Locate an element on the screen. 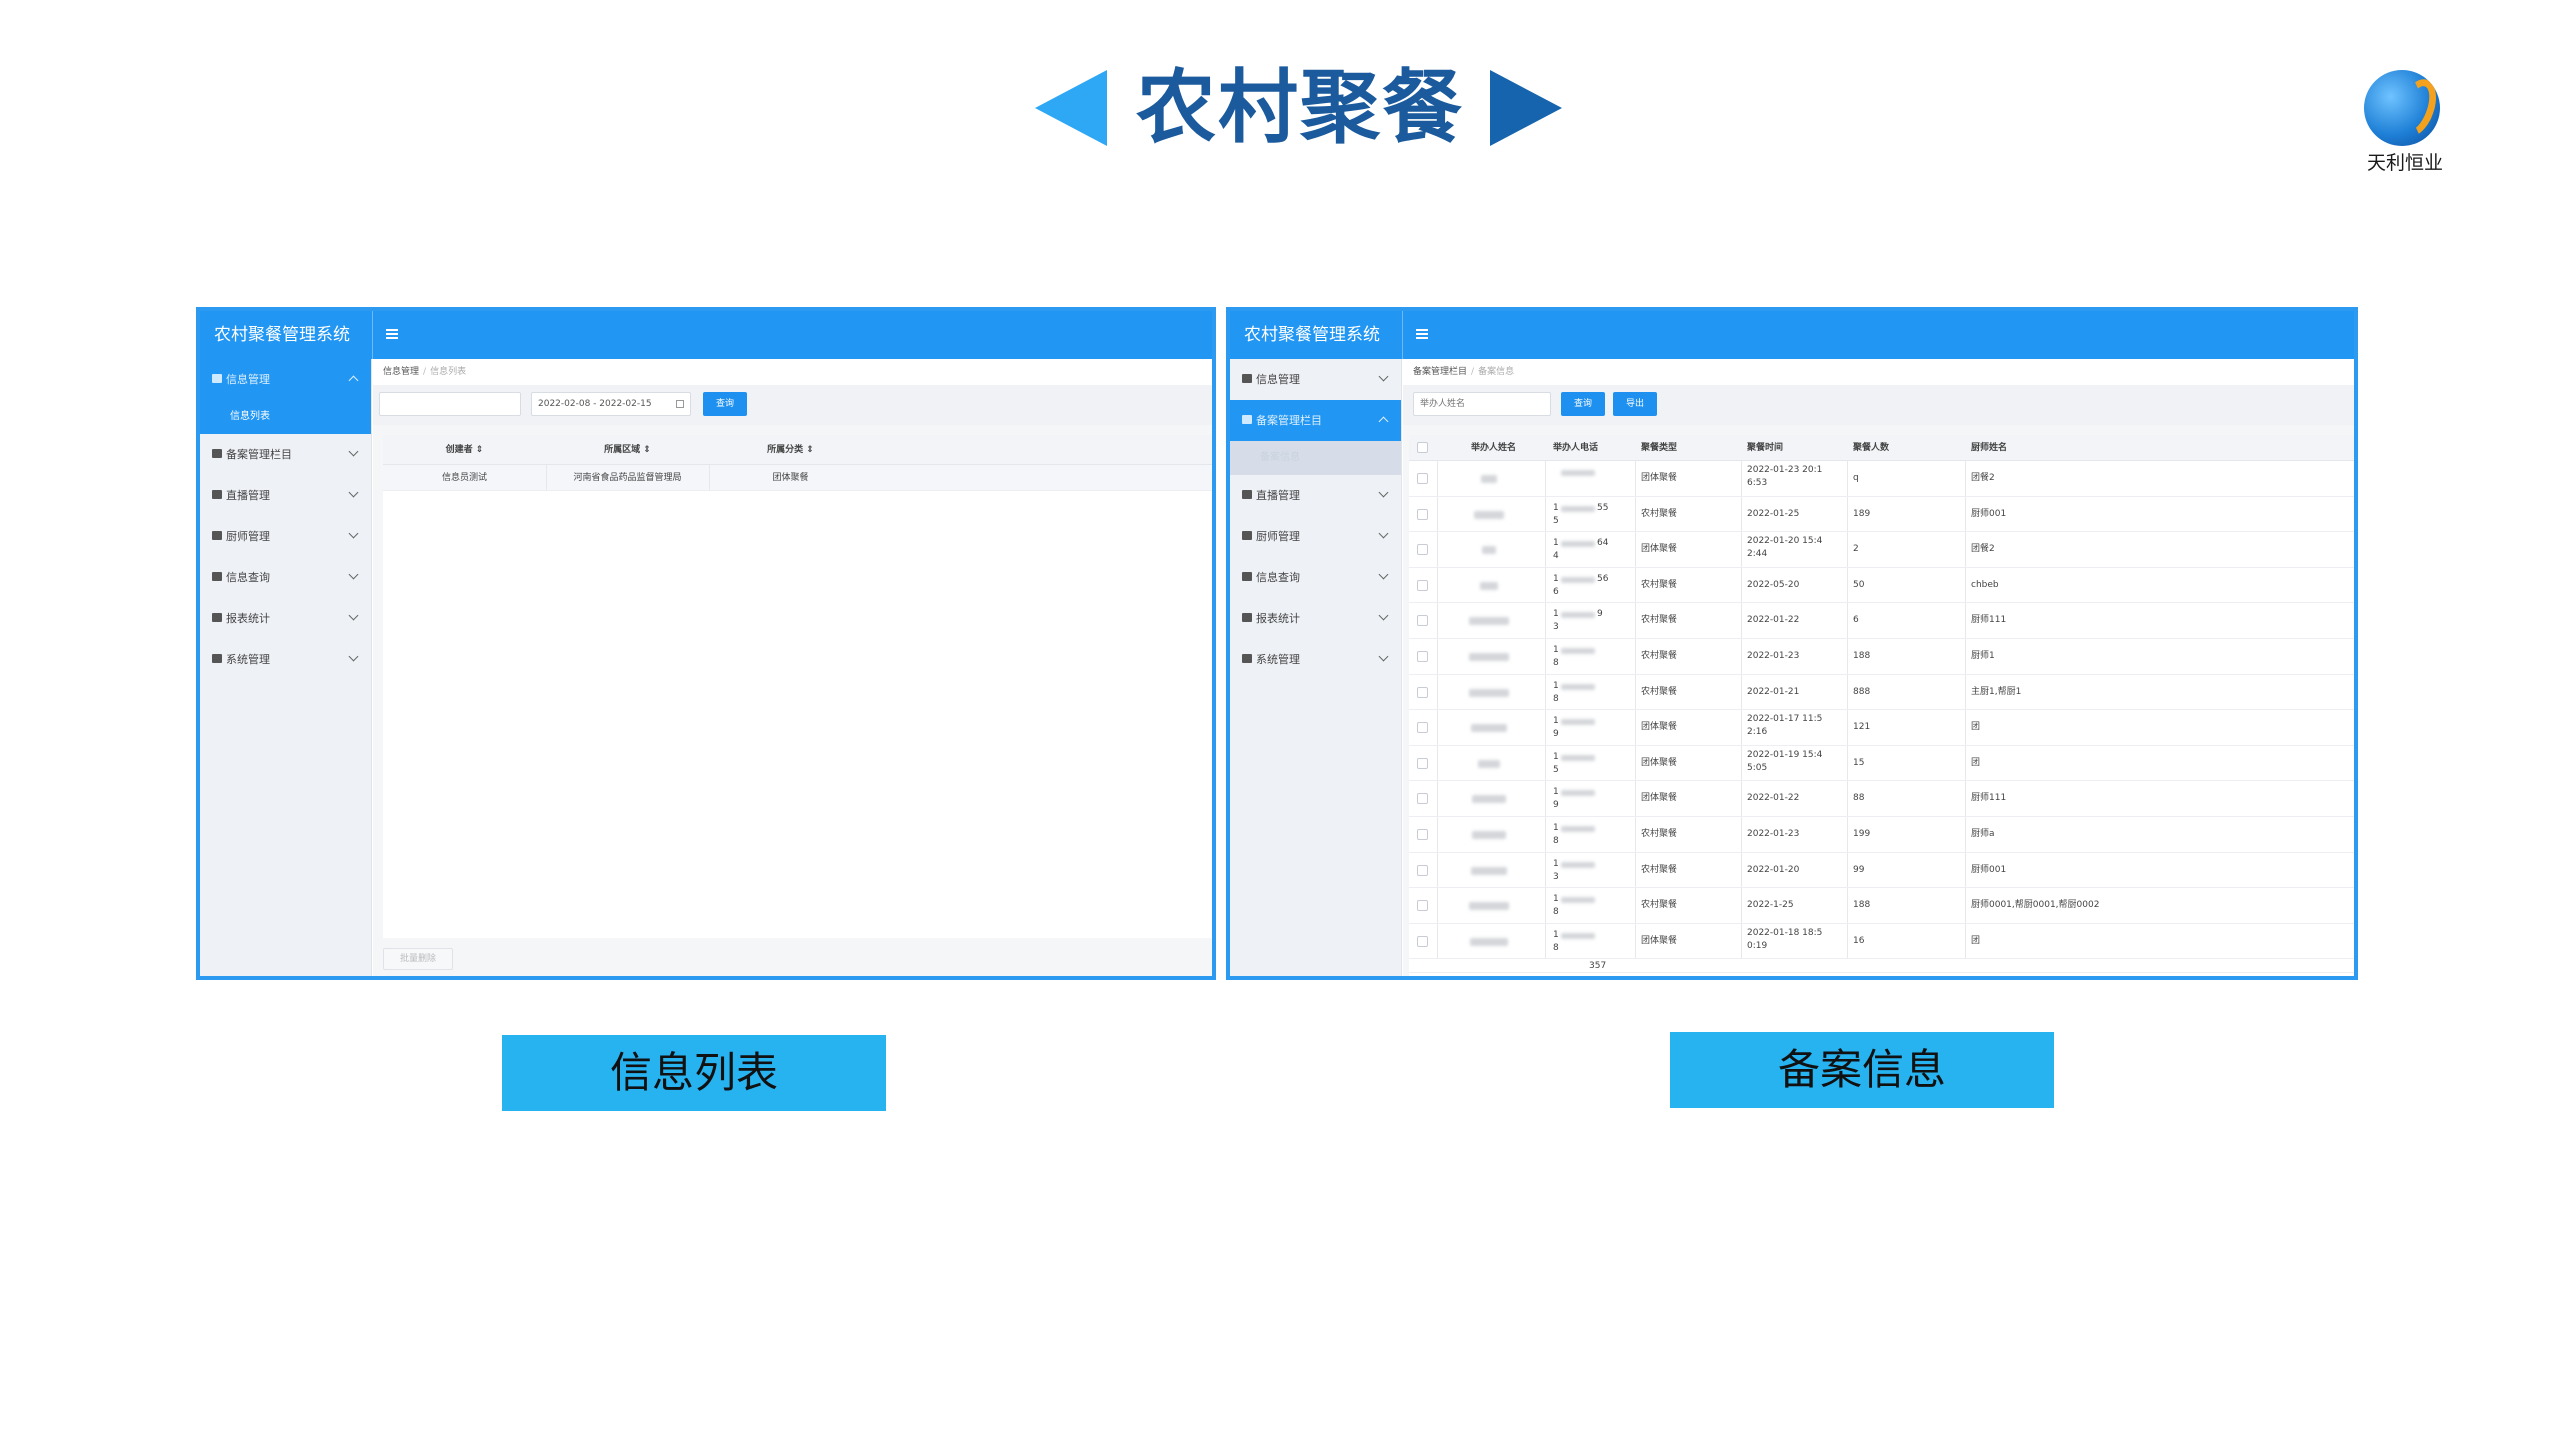 The width and height of the screenshot is (2560, 1440). cell-dining-count: 2 is located at coordinates (1856, 549).